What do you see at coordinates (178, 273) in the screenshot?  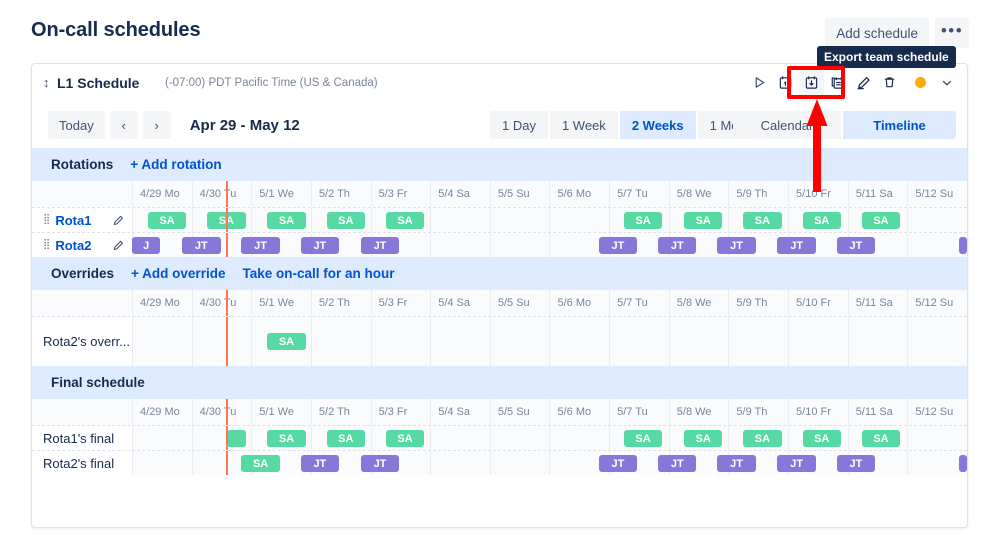 I see `add-override-link: + Add override` at bounding box center [178, 273].